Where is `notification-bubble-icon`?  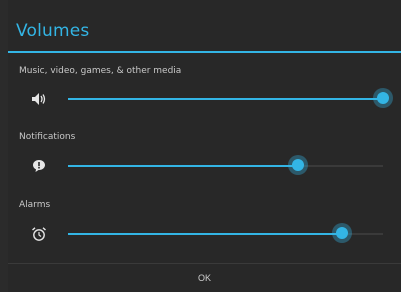
notification-bubble-icon is located at coordinates (39, 166).